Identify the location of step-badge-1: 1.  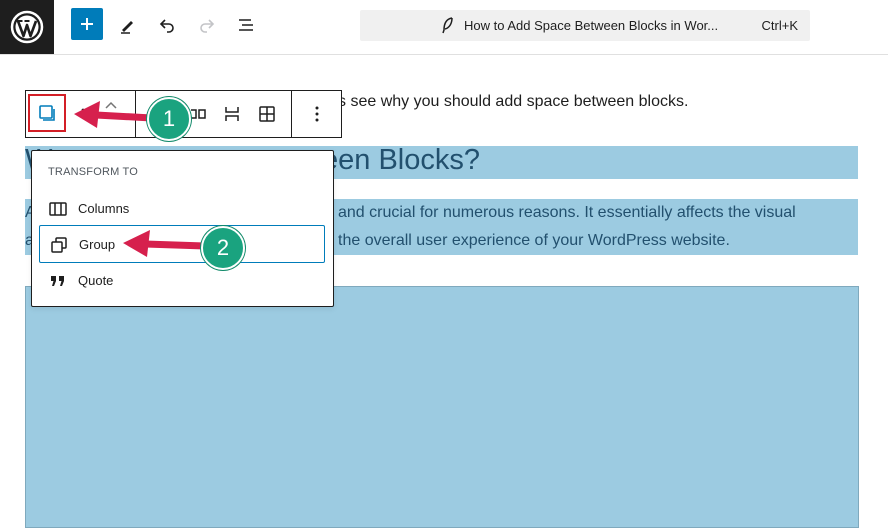
(169, 119).